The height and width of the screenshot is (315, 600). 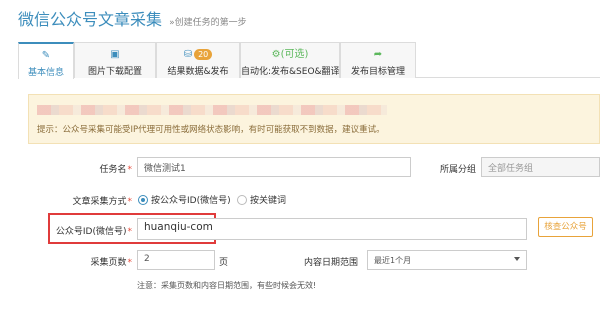 What do you see at coordinates (294, 54) in the screenshot?
I see `tab-icon-text: (可选)` at bounding box center [294, 54].